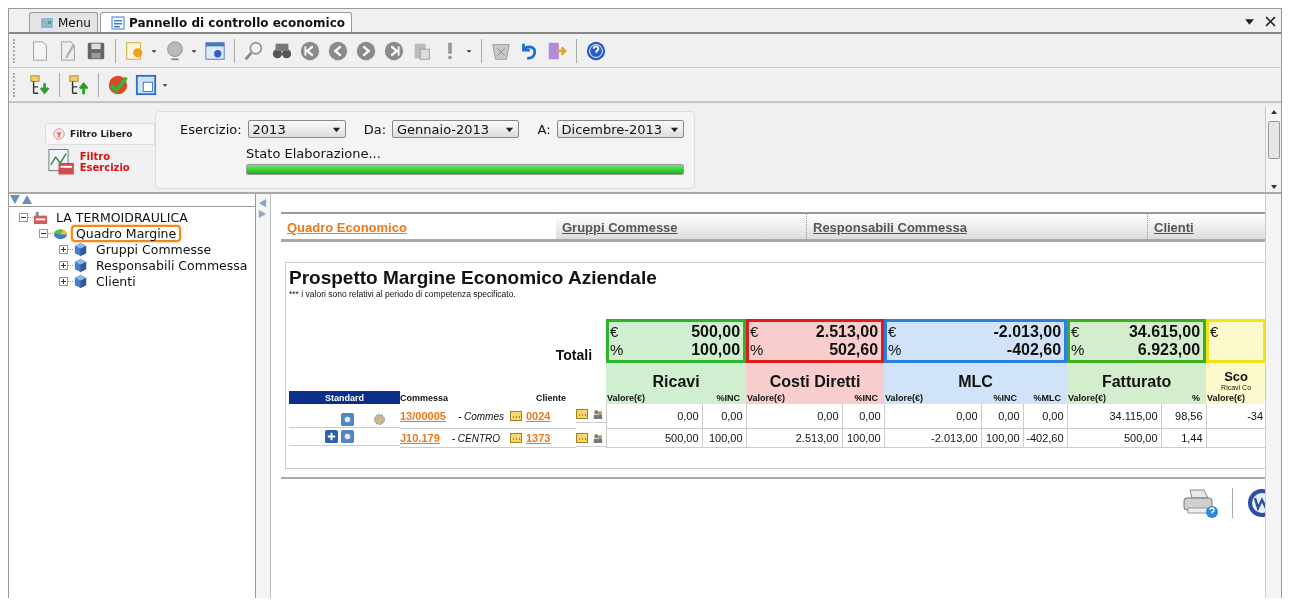 The image size is (1289, 602). Describe the element at coordinates (676, 377) in the screenshot. I see `group-header: Ricavi` at that location.